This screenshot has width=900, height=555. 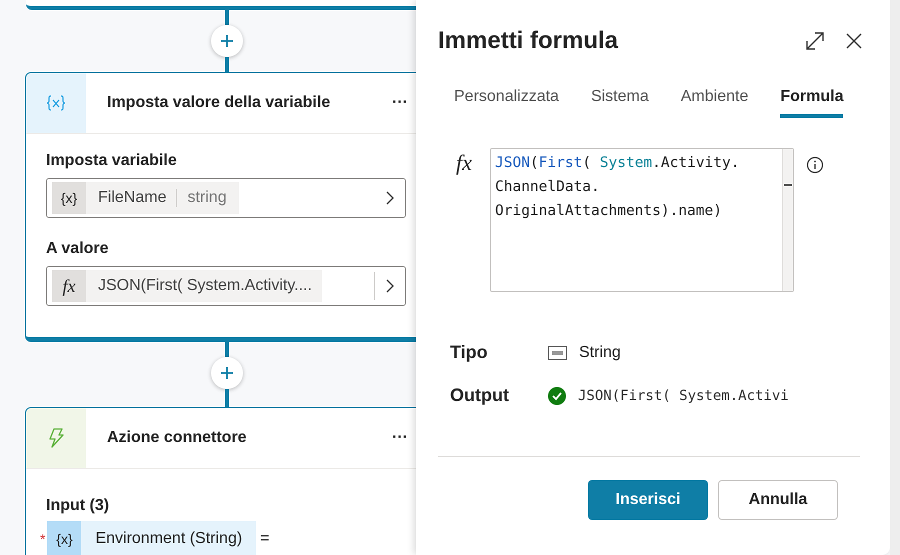 I want to click on panel-title: Immetti formula, so click(x=529, y=41).